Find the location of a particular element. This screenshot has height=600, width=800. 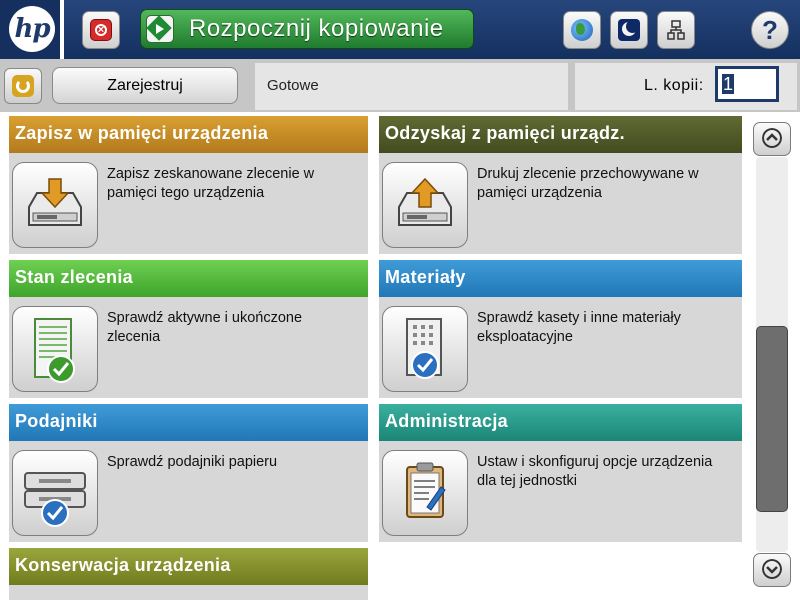

scrollbar is located at coordinates (774, 356).